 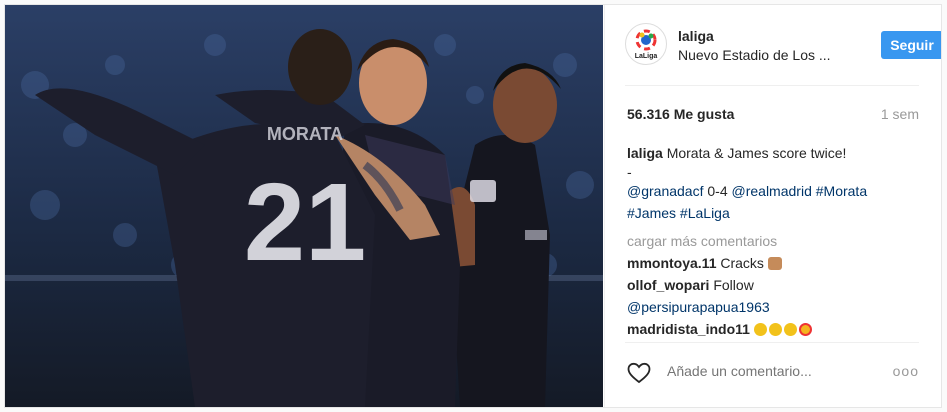 I want to click on mention-link: @realmadrid, so click(x=772, y=191).